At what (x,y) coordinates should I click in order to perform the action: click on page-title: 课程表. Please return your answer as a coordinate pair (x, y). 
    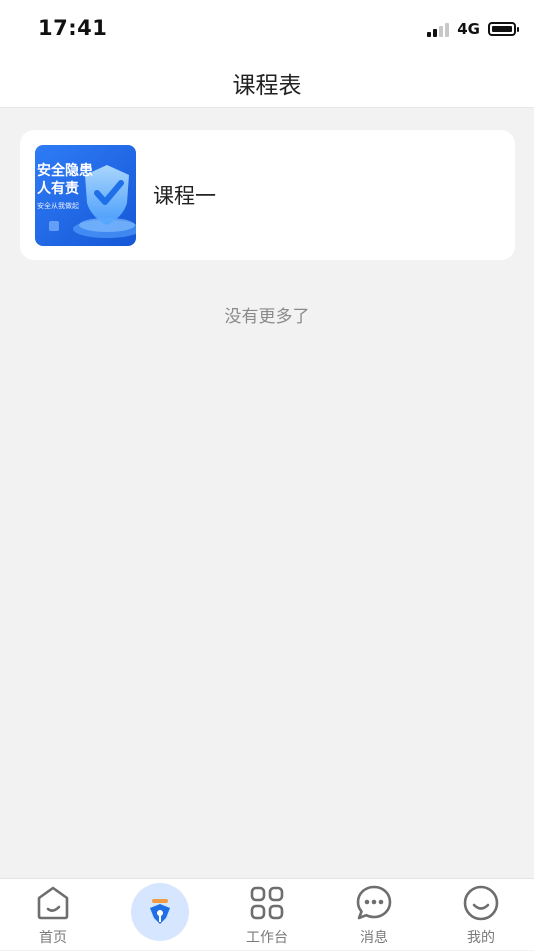
    Looking at the image, I should click on (267, 85).